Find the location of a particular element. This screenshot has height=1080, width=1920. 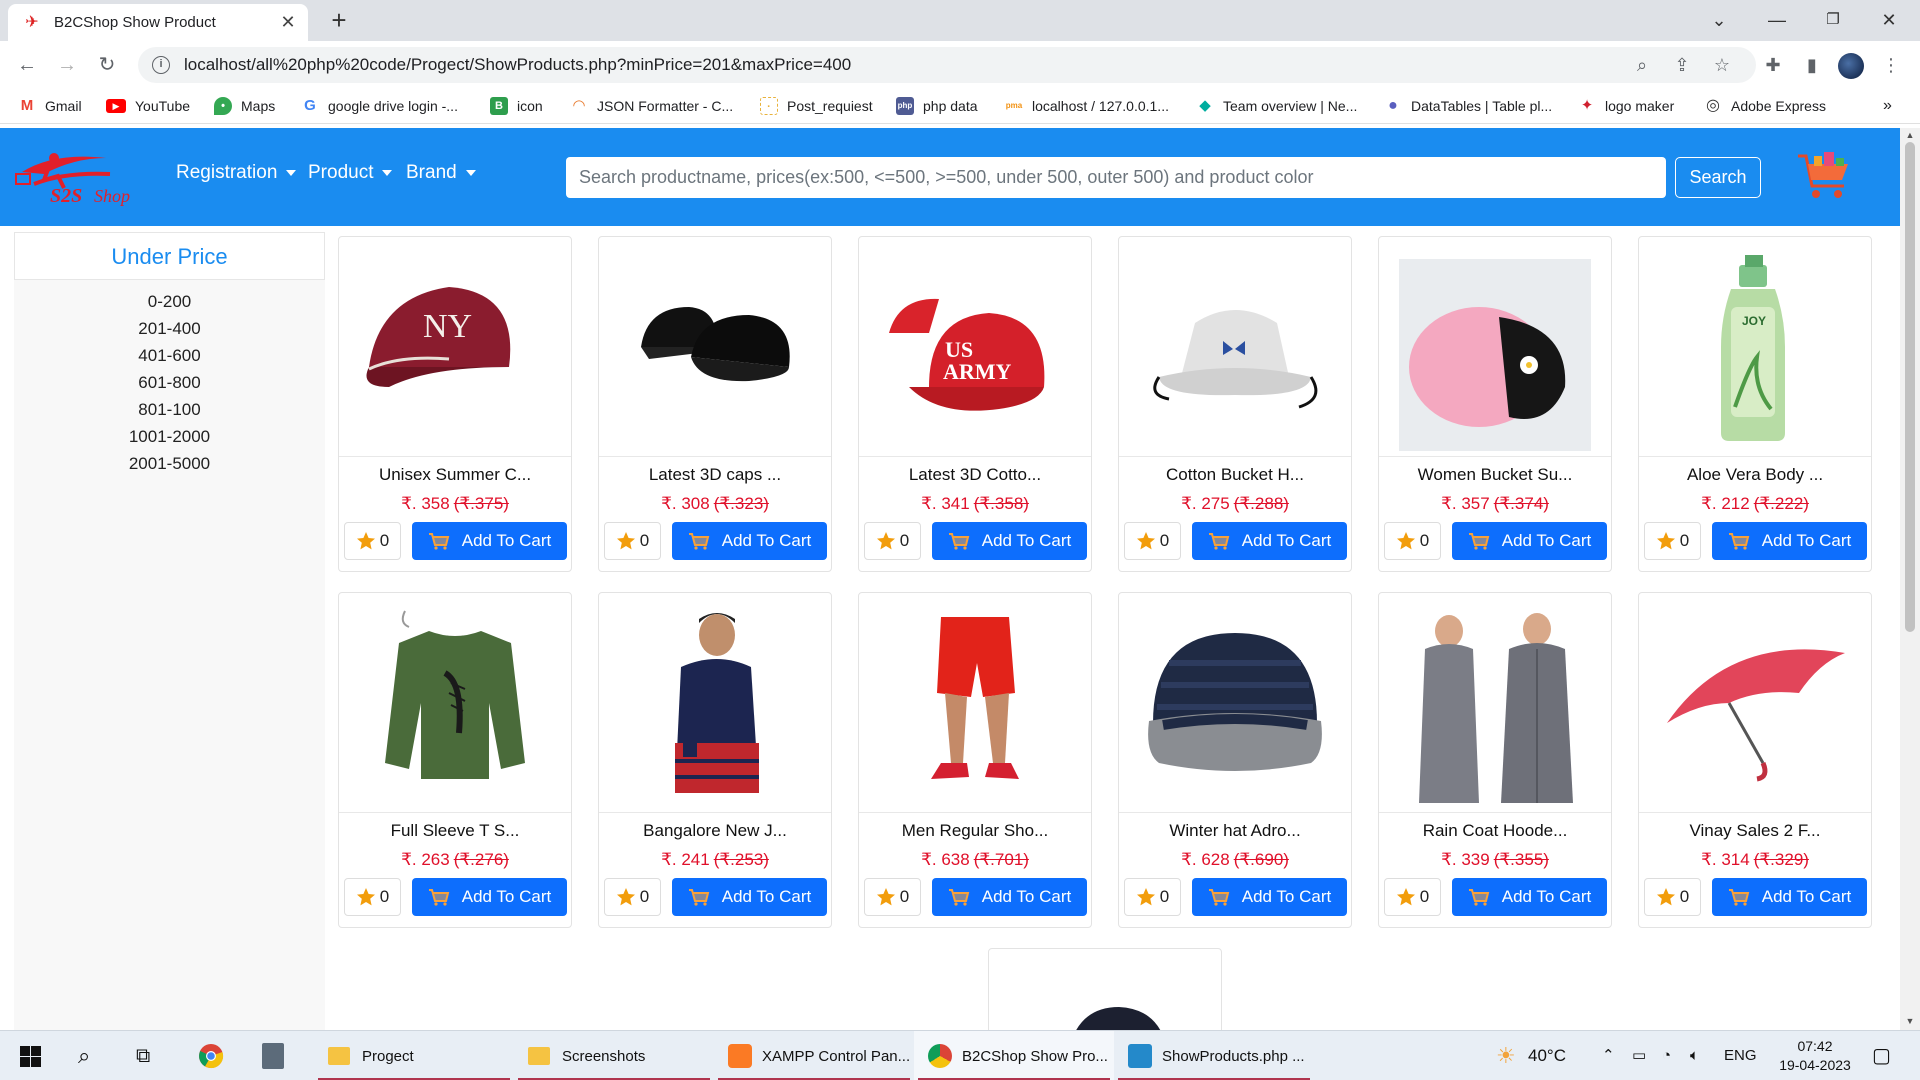

side-panel-icon: ▮ is located at coordinates (1812, 65).